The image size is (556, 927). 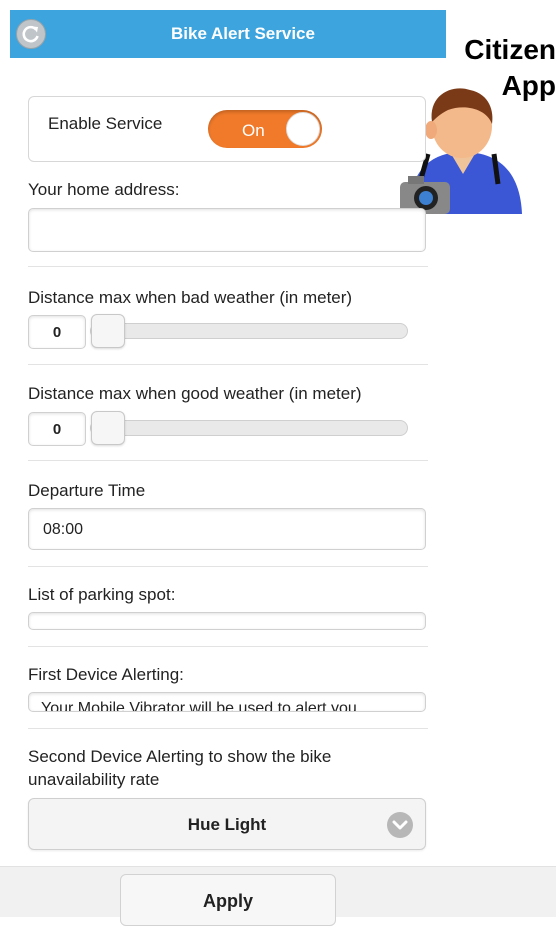 I want to click on good-weather-slider-track, so click(x=249, y=428).